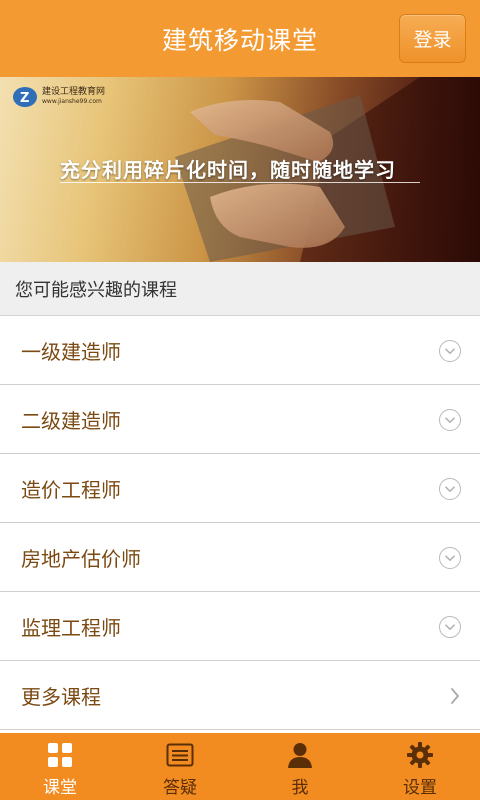 This screenshot has width=480, height=800. Describe the element at coordinates (60, 788) in the screenshot. I see `tab-label: 课堂` at that location.